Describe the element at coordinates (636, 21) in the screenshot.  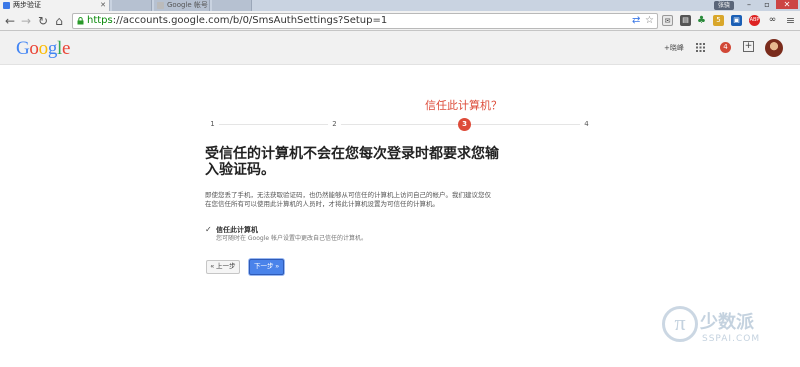
I see `translate-icon: ⇄` at that location.